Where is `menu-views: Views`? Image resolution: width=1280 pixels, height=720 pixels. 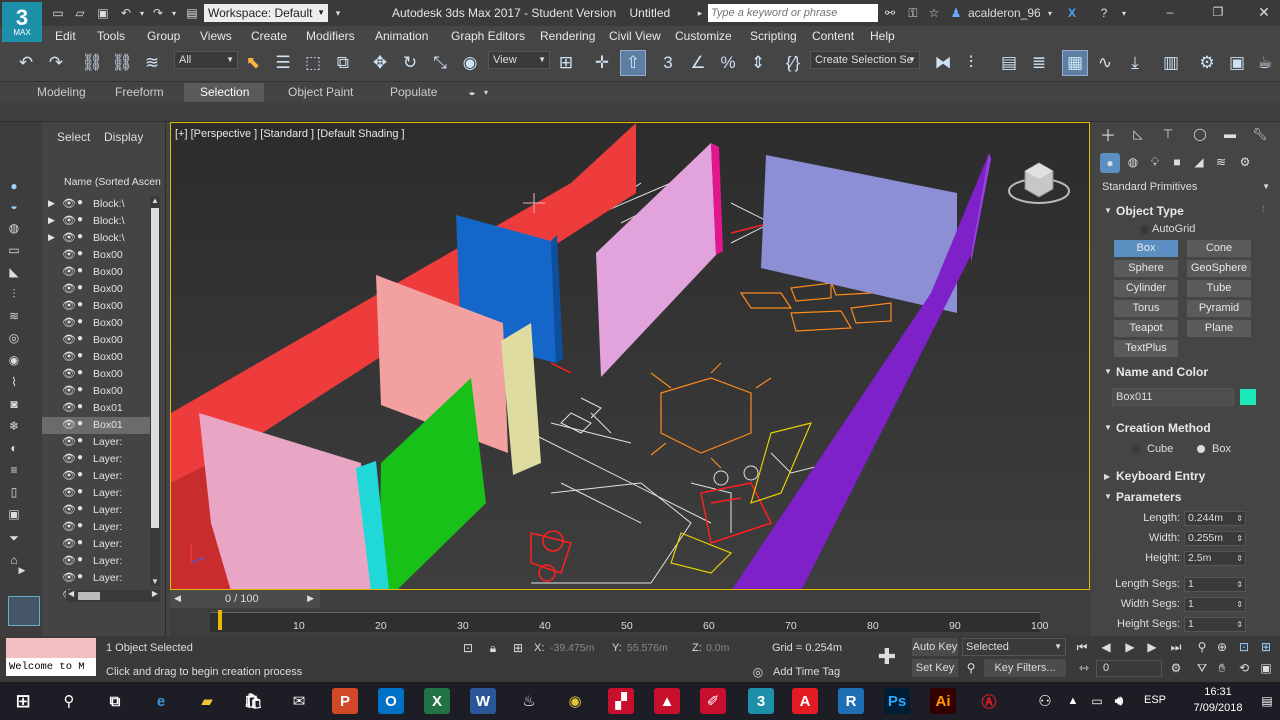
menu-views: Views is located at coordinates (216, 36).